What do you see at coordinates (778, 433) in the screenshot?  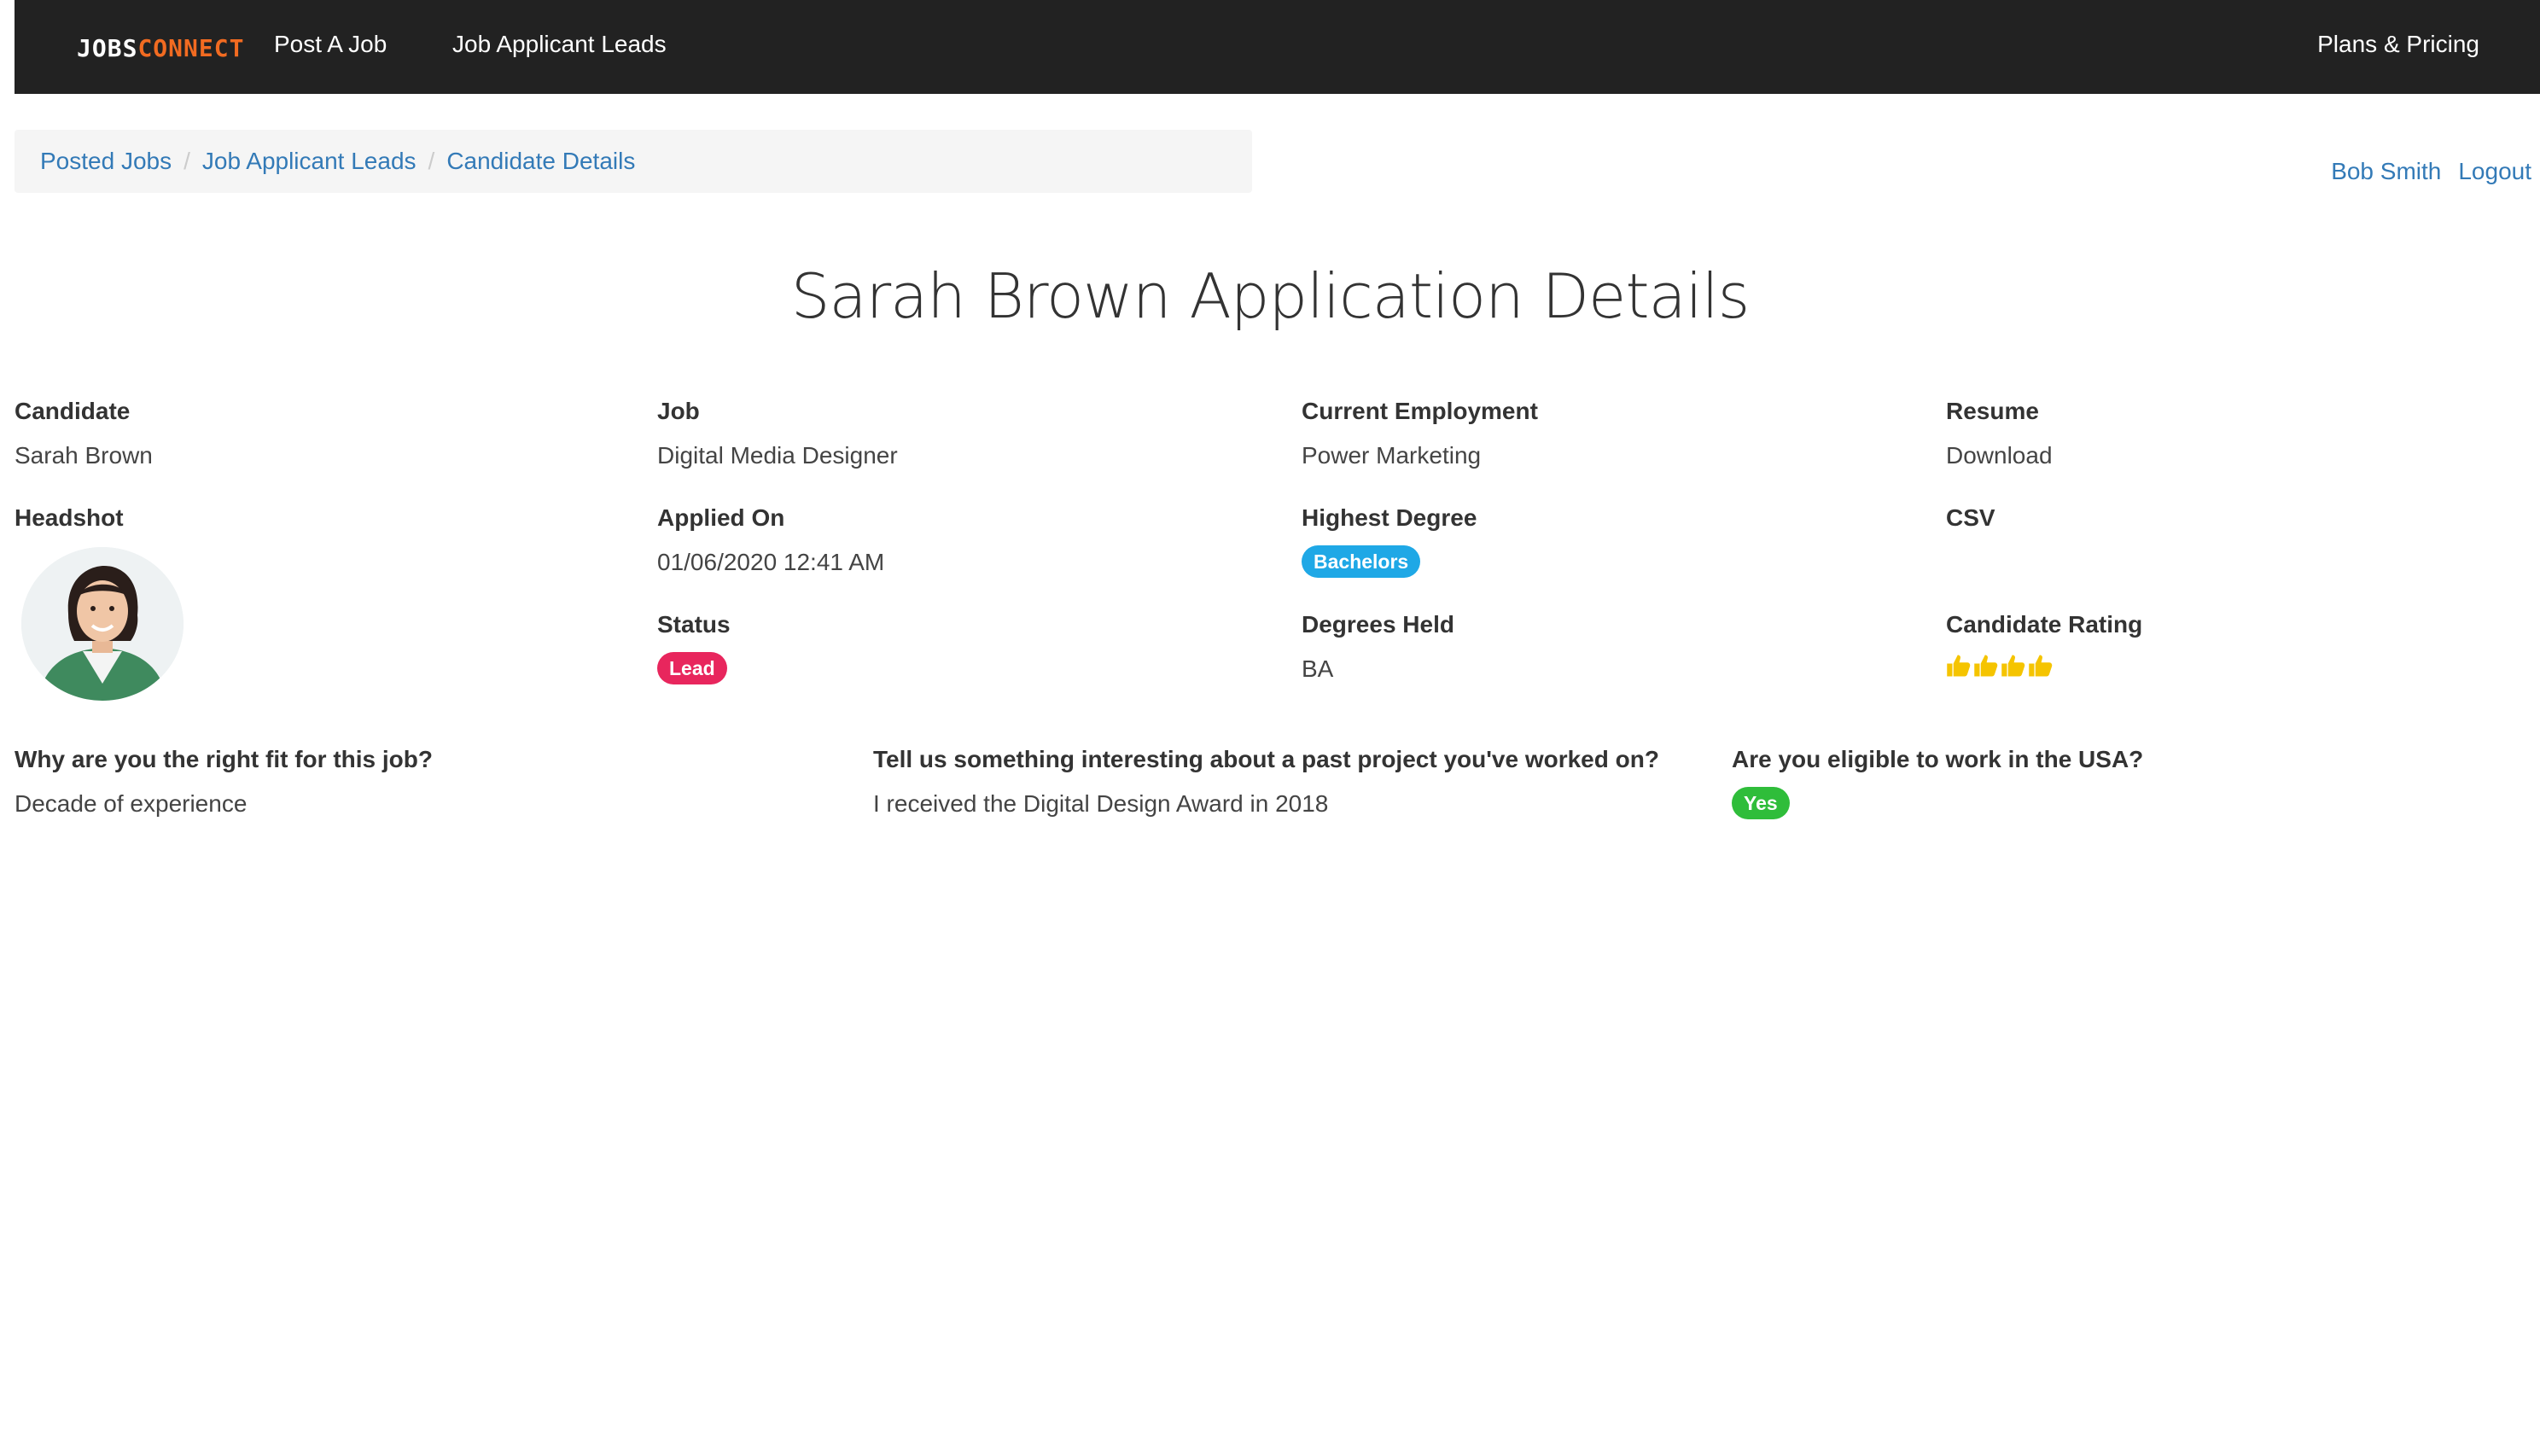 I see `job-field: Job Digital Media Designer` at bounding box center [778, 433].